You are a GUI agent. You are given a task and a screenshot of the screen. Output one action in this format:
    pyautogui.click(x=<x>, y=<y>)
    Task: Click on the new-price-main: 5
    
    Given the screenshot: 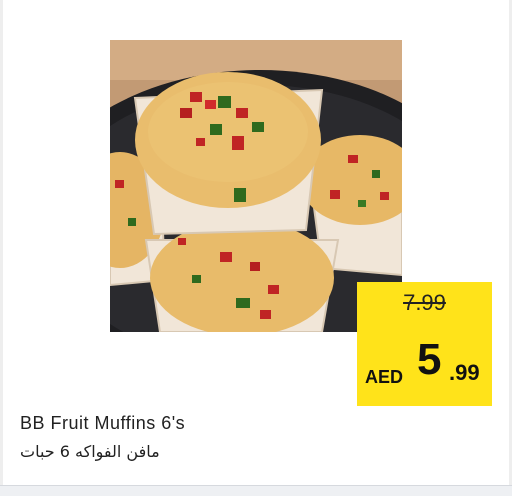 What is the action you would take?
    pyautogui.click(x=429, y=359)
    